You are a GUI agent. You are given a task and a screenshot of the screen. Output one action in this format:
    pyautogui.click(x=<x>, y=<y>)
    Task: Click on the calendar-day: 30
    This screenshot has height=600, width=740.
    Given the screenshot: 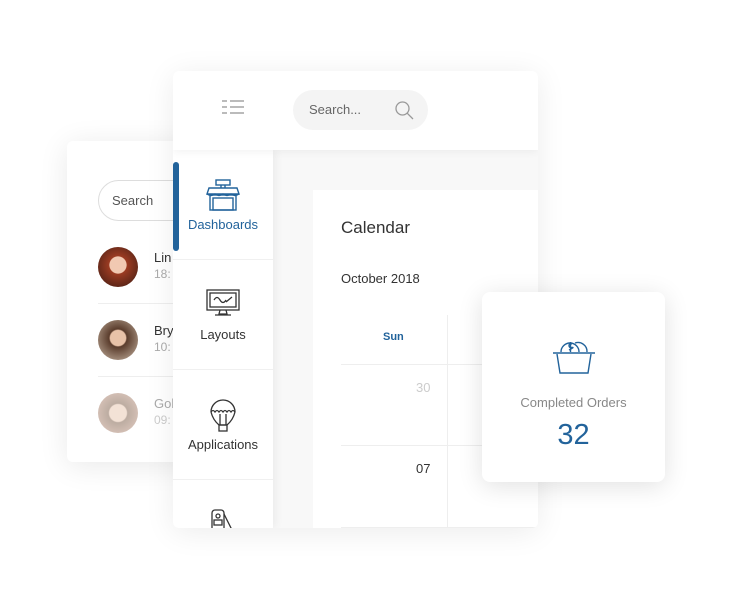 What is the action you would take?
    pyautogui.click(x=423, y=387)
    